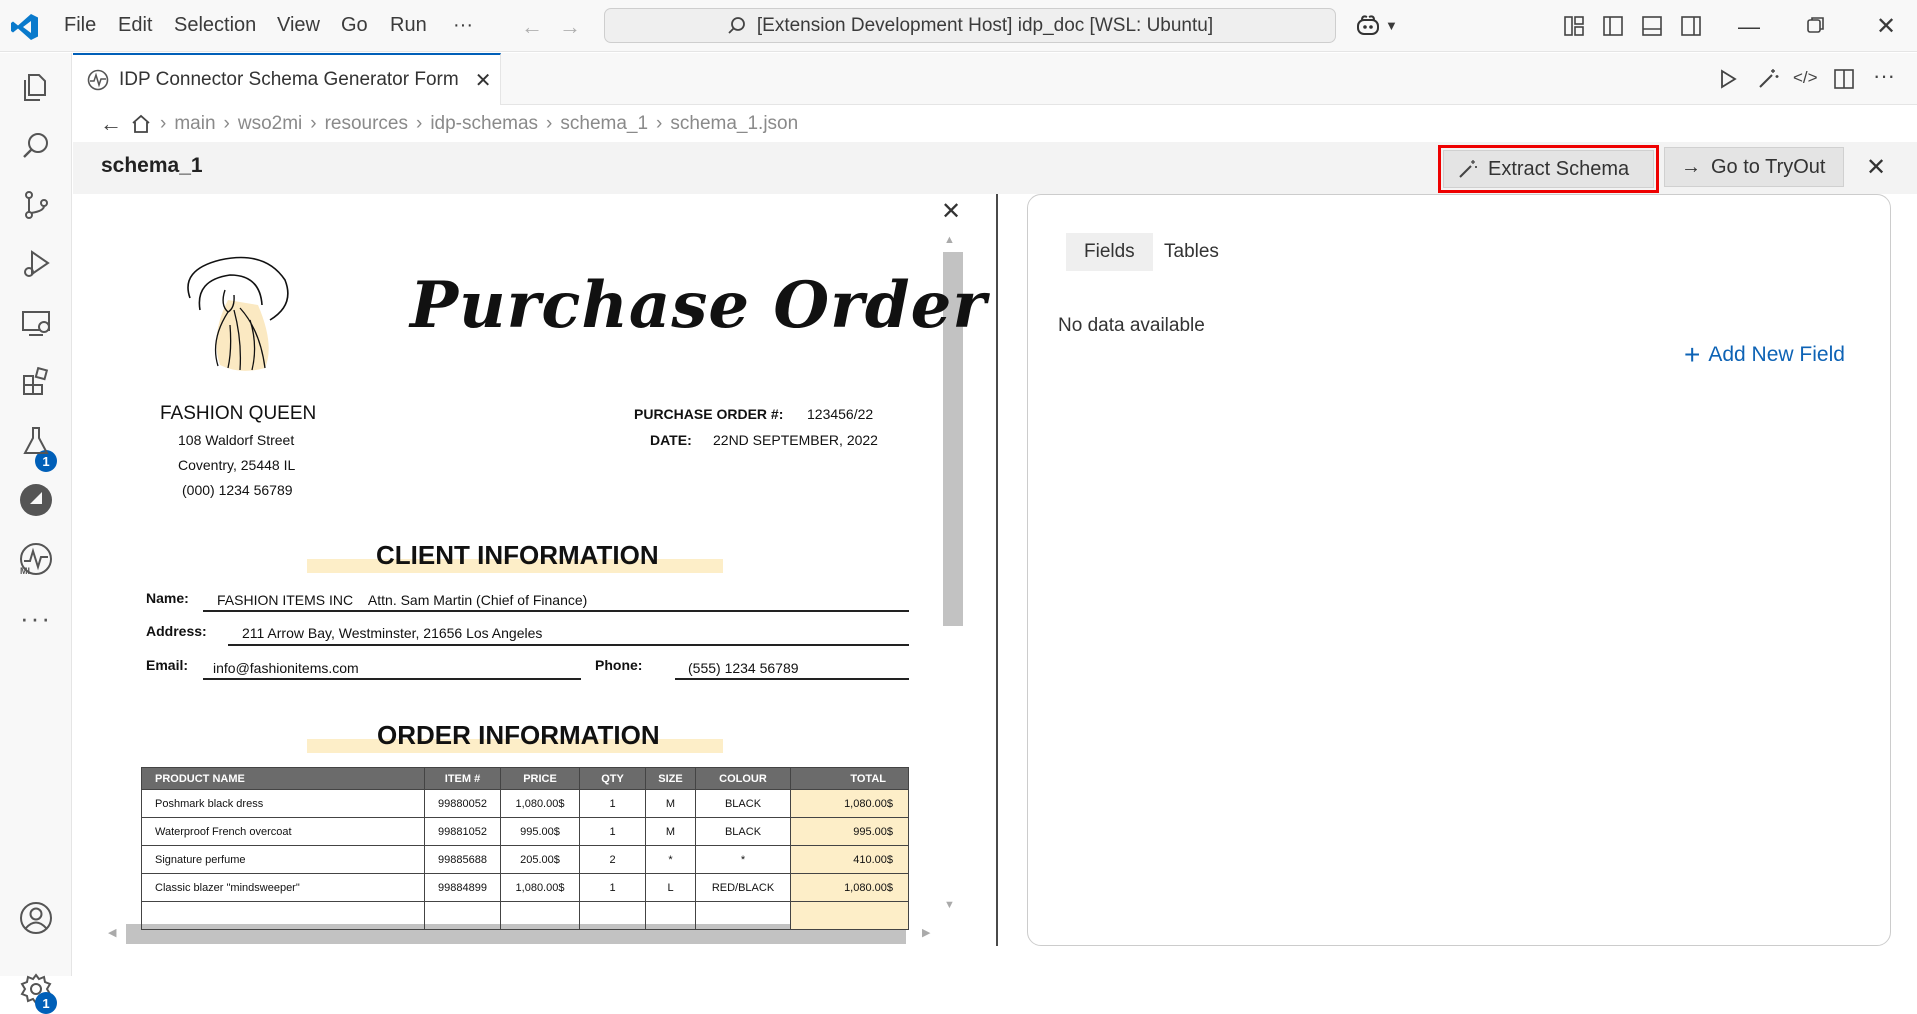 The width and height of the screenshot is (1917, 1014). Describe the element at coordinates (997, 570) in the screenshot. I see `pane-divider` at that location.